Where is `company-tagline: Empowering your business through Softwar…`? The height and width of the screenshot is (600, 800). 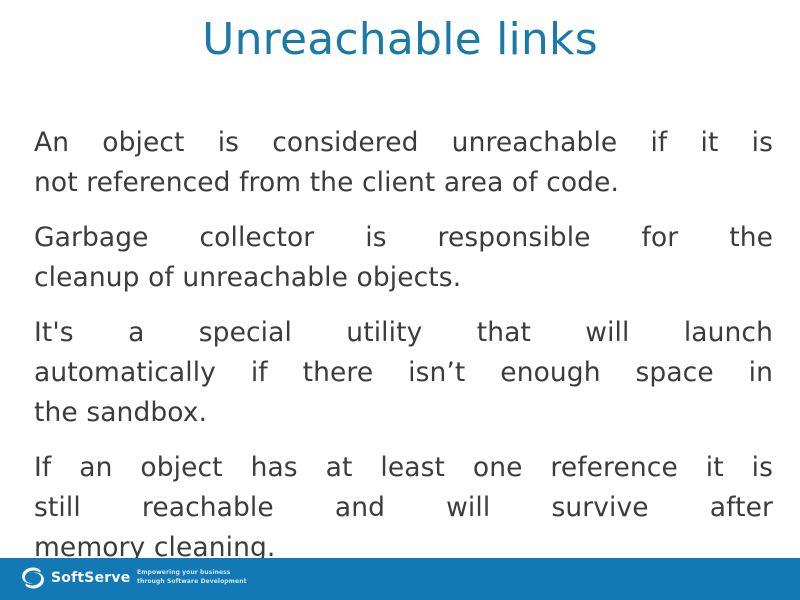
company-tagline: Empowering your business through Softwar… is located at coordinates (192, 577).